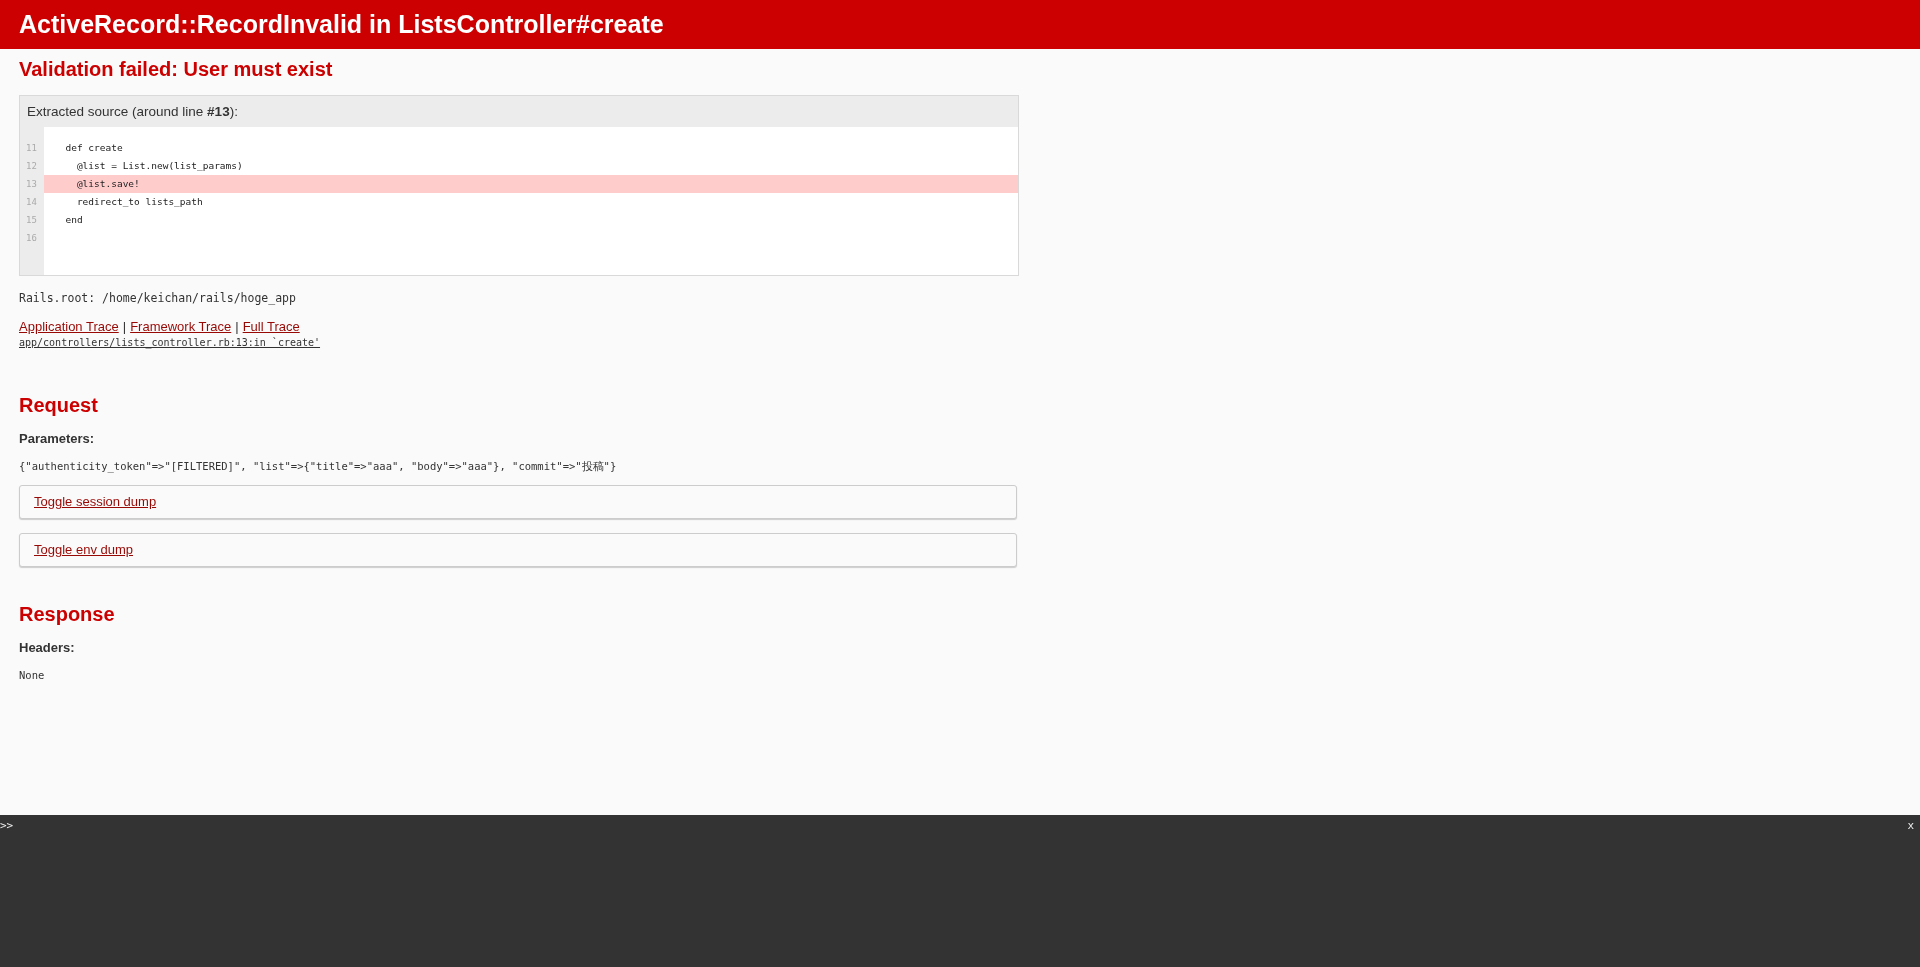  Describe the element at coordinates (181, 326) in the screenshot. I see `trace-link: Framework Trace` at that location.